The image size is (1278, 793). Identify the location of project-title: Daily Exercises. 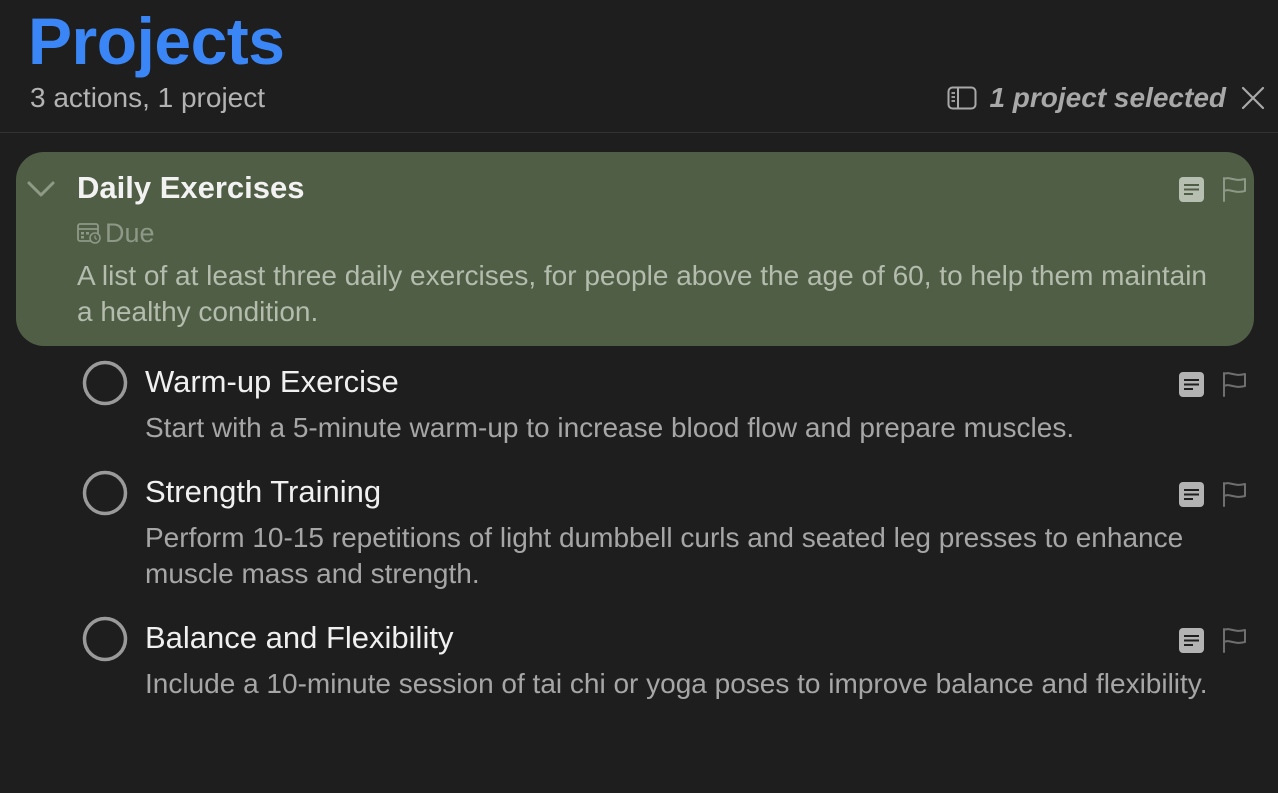
(191, 188).